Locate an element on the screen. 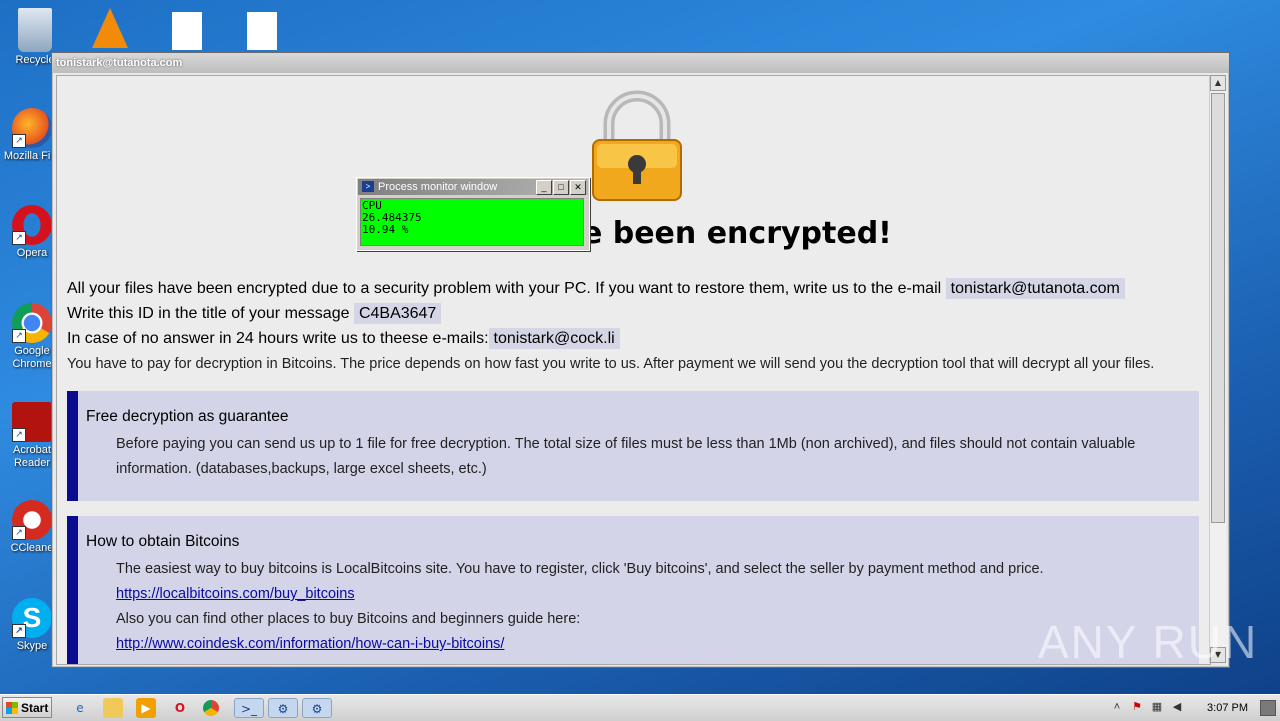  action-center-flag-icon: ⚑ is located at coordinates (1137, 707).